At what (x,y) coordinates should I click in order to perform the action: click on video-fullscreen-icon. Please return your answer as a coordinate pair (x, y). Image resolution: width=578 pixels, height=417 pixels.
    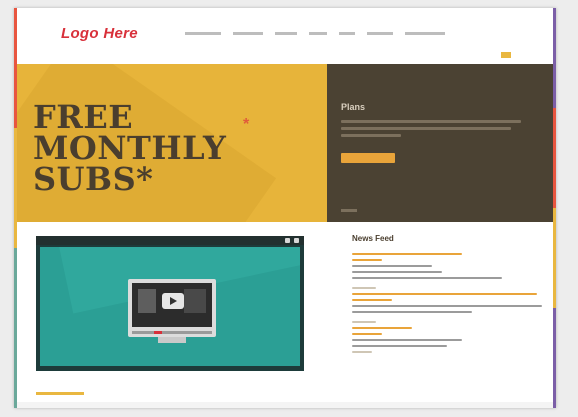
    Looking at the image, I should click on (296, 240).